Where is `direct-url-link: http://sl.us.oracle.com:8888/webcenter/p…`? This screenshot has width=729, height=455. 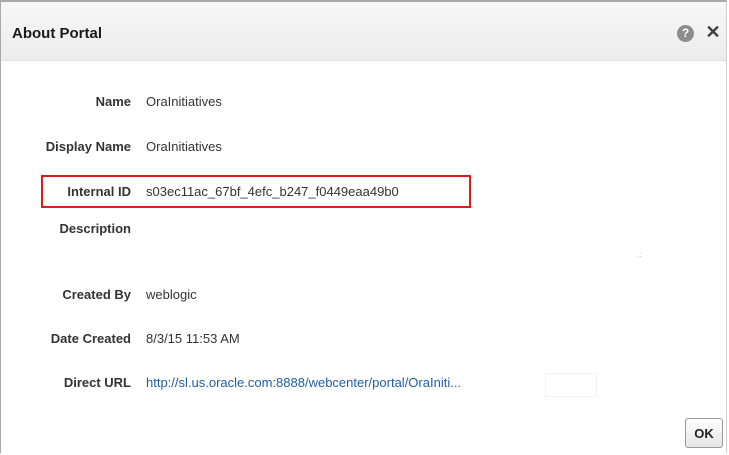
direct-url-link: http://sl.us.oracle.com:8888/webcenter/p… is located at coordinates (303, 382).